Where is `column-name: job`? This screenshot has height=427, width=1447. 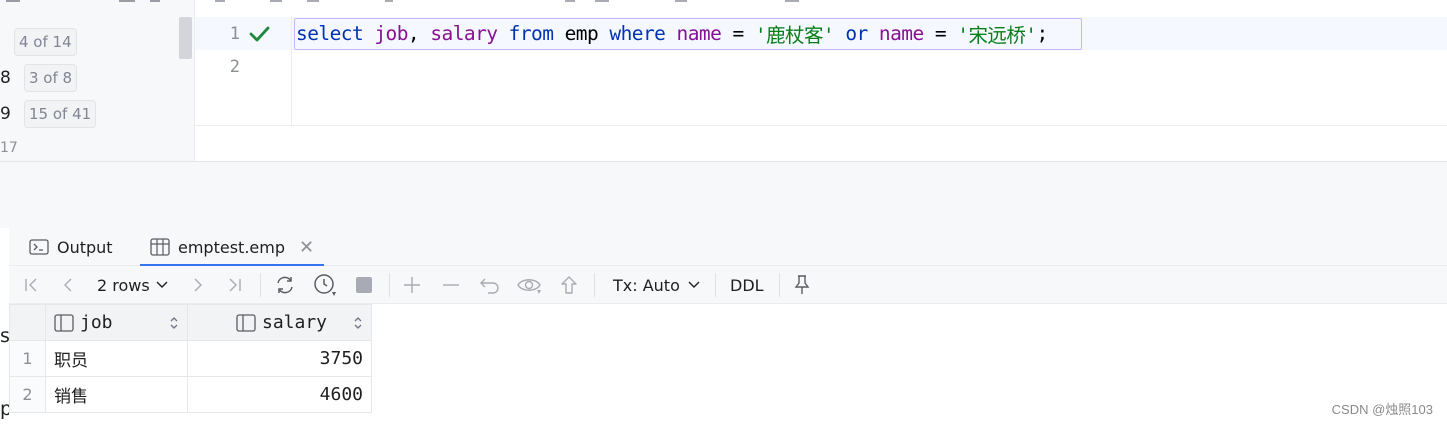
column-name: job is located at coordinates (96, 322).